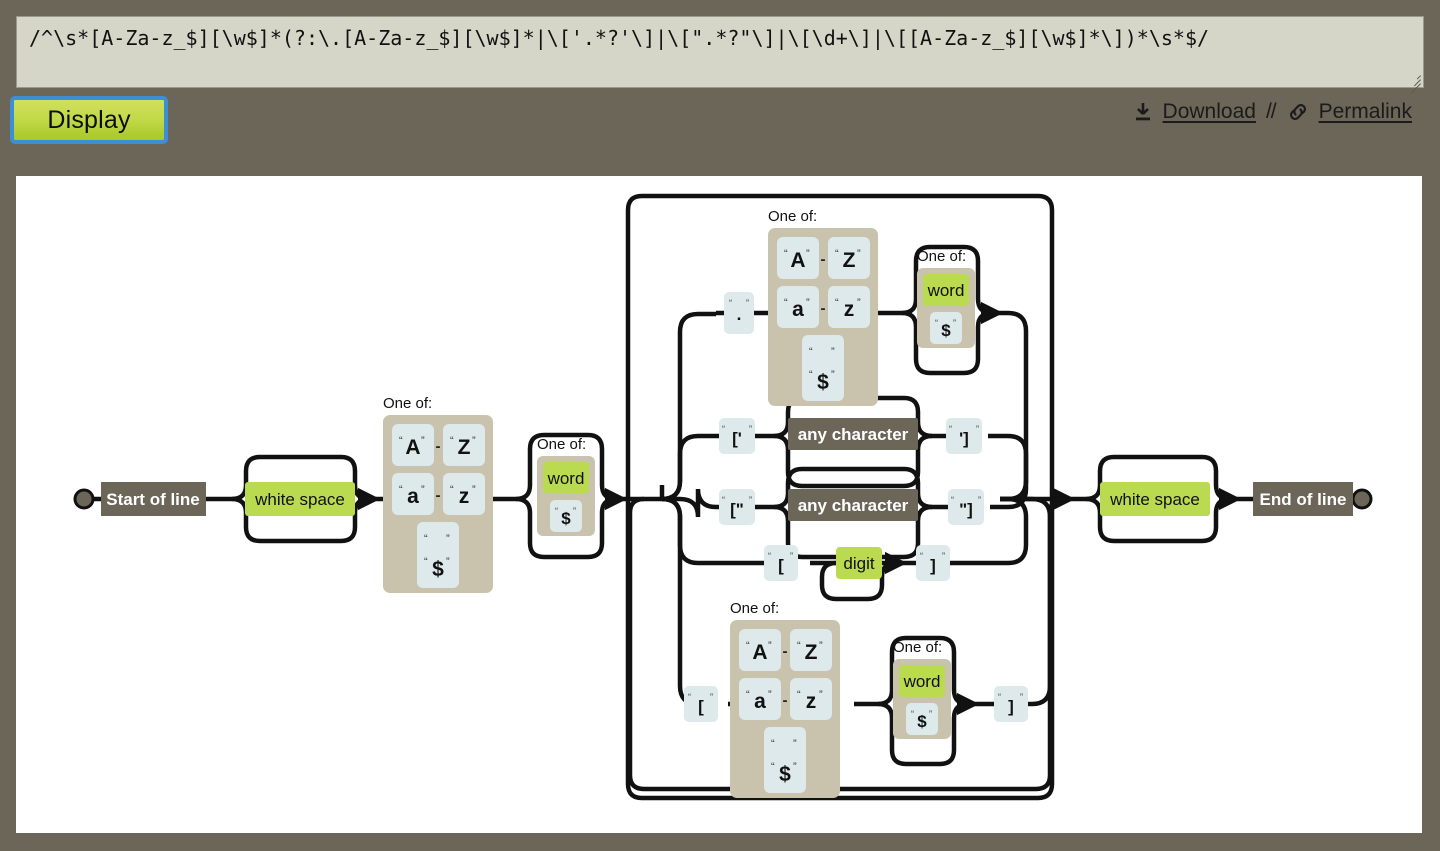 The height and width of the screenshot is (851, 1440). I want to click on link-icon, so click(1298, 112).